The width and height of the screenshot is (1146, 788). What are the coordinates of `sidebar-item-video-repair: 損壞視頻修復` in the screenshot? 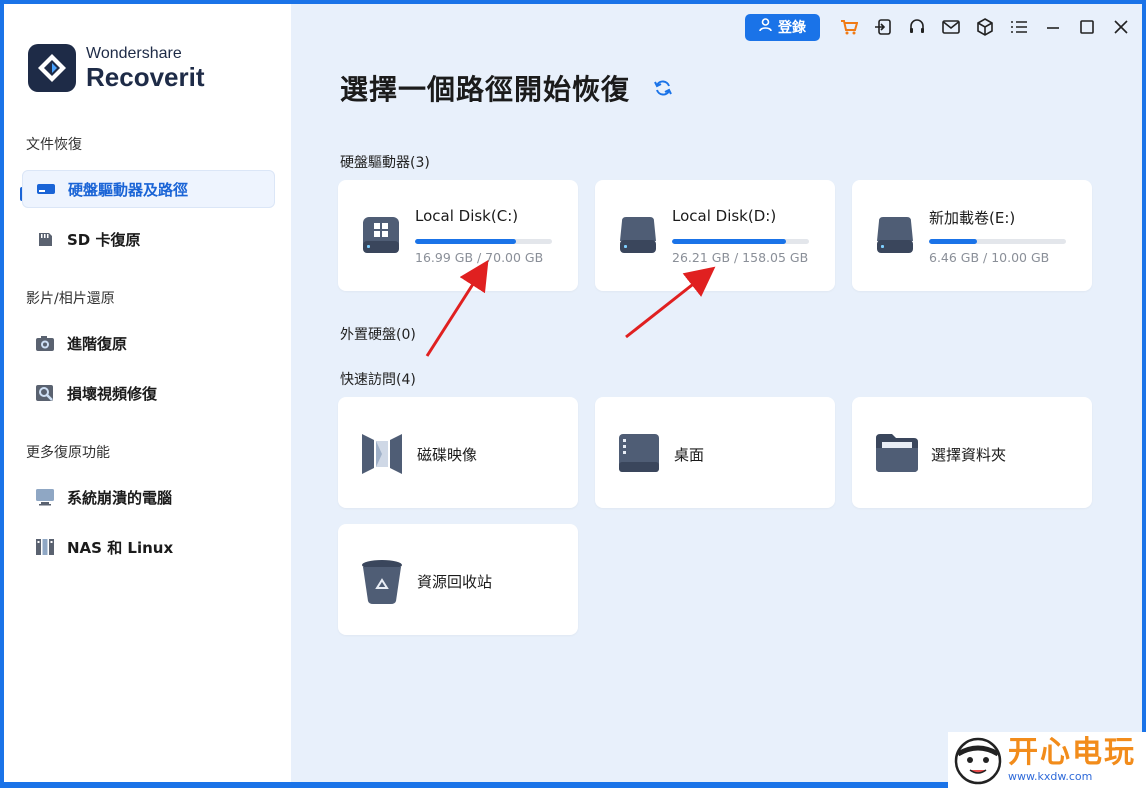 It's located at (148, 393).